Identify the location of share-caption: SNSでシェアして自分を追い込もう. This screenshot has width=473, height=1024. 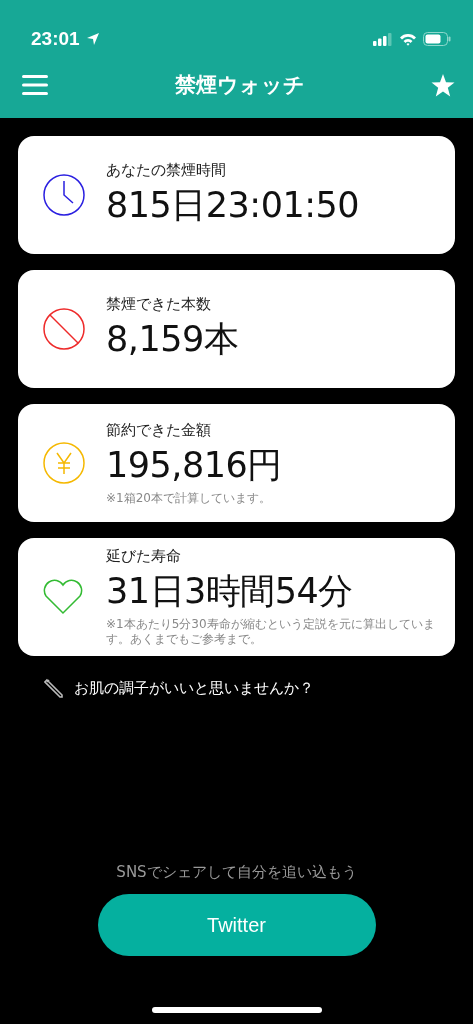
(236, 872).